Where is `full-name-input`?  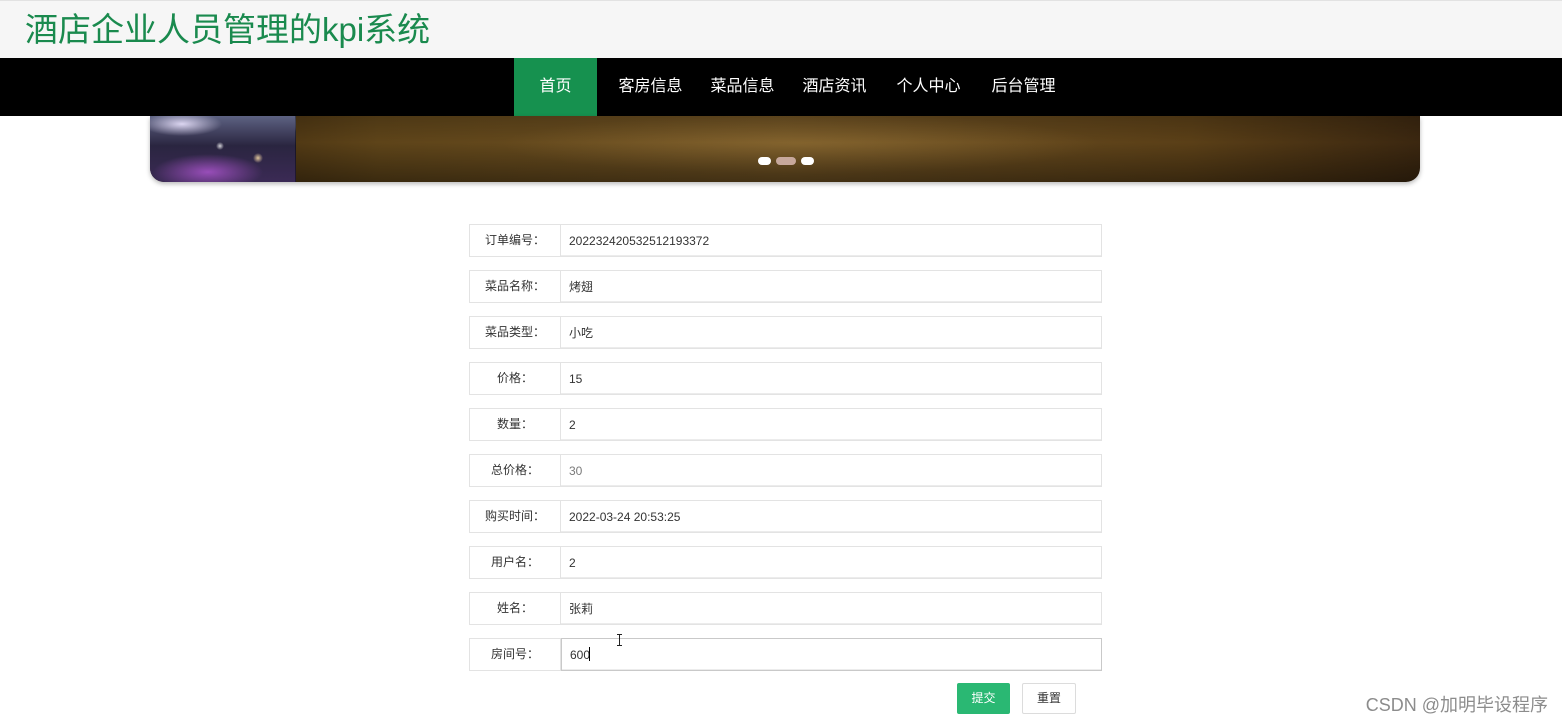
full-name-input is located at coordinates (831, 608).